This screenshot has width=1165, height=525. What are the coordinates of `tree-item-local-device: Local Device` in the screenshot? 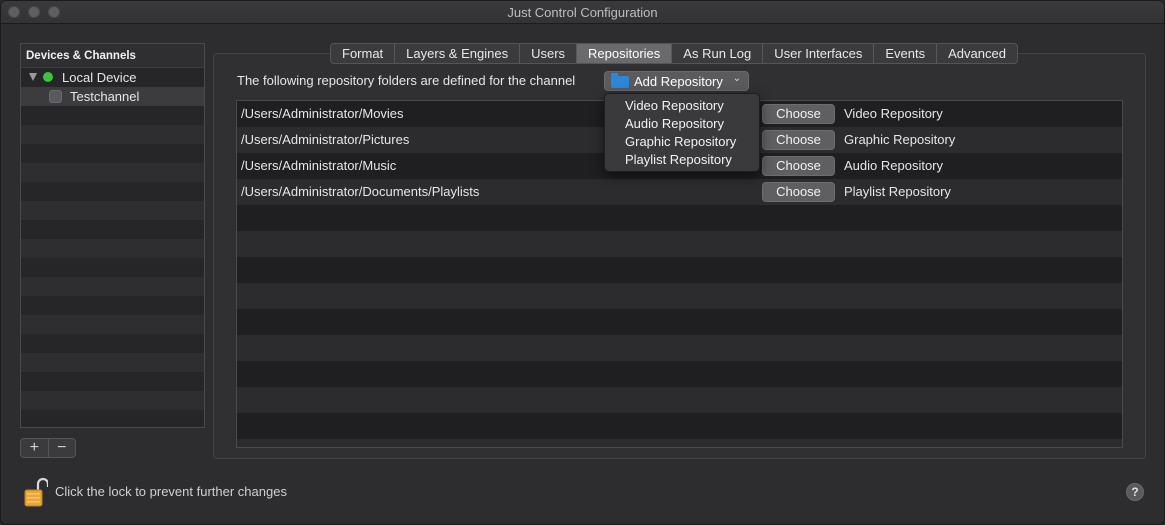 It's located at (112, 77).